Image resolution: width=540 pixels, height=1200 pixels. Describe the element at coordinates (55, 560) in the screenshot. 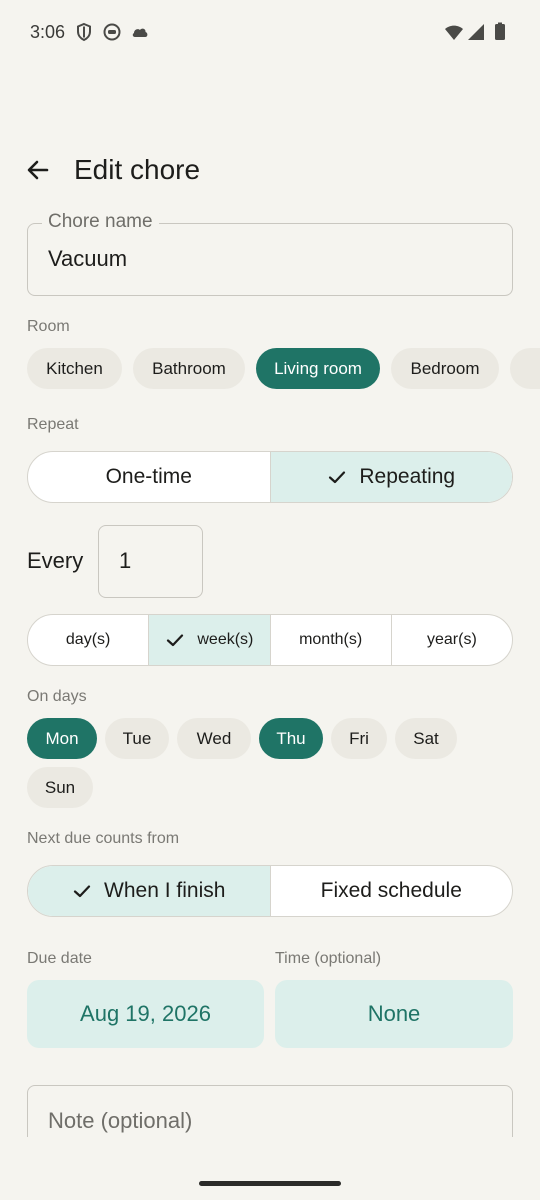

I see `every-label: Every` at that location.